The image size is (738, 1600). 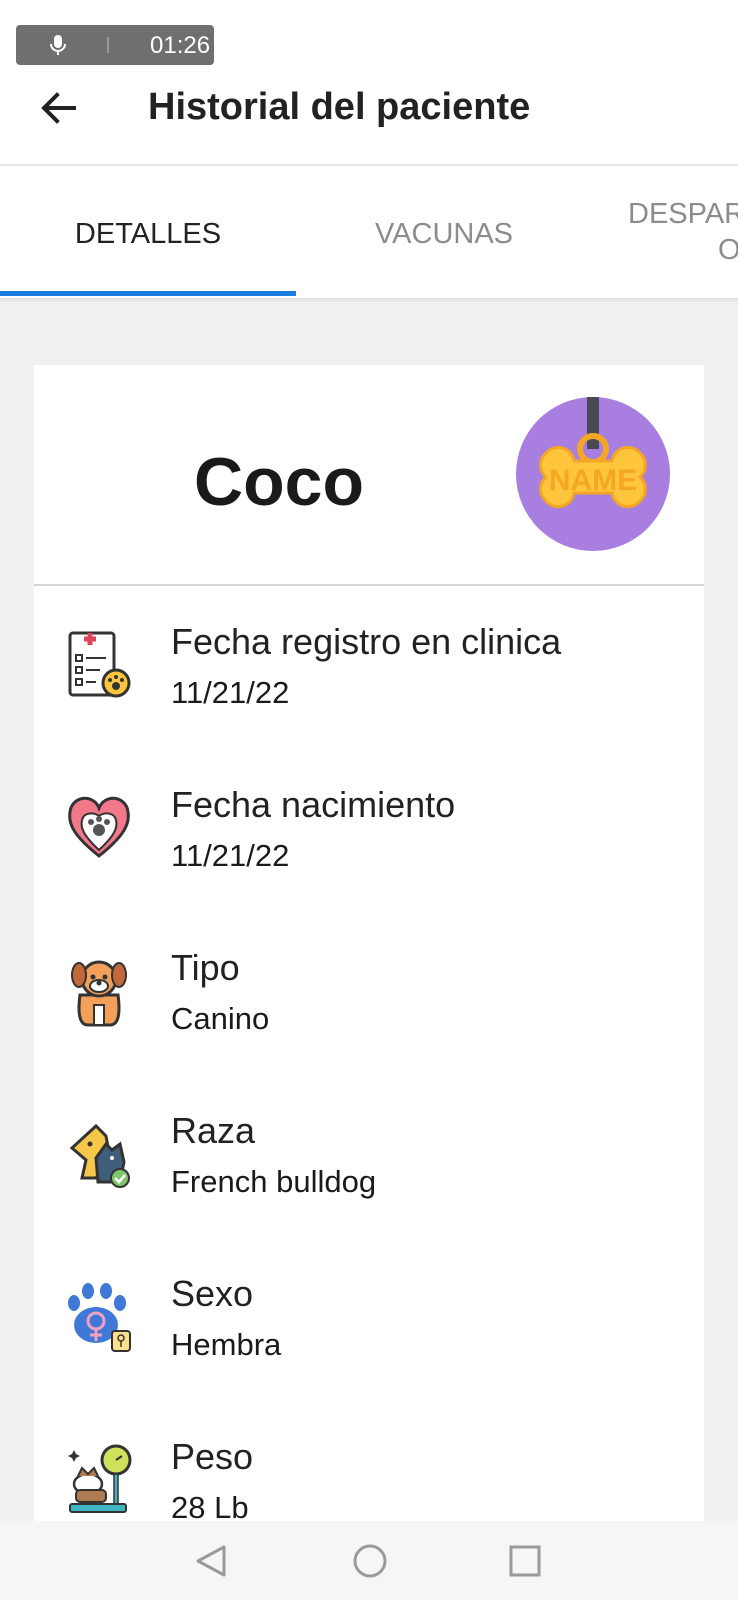 I want to click on circle-home-icon, so click(x=370, y=1561).